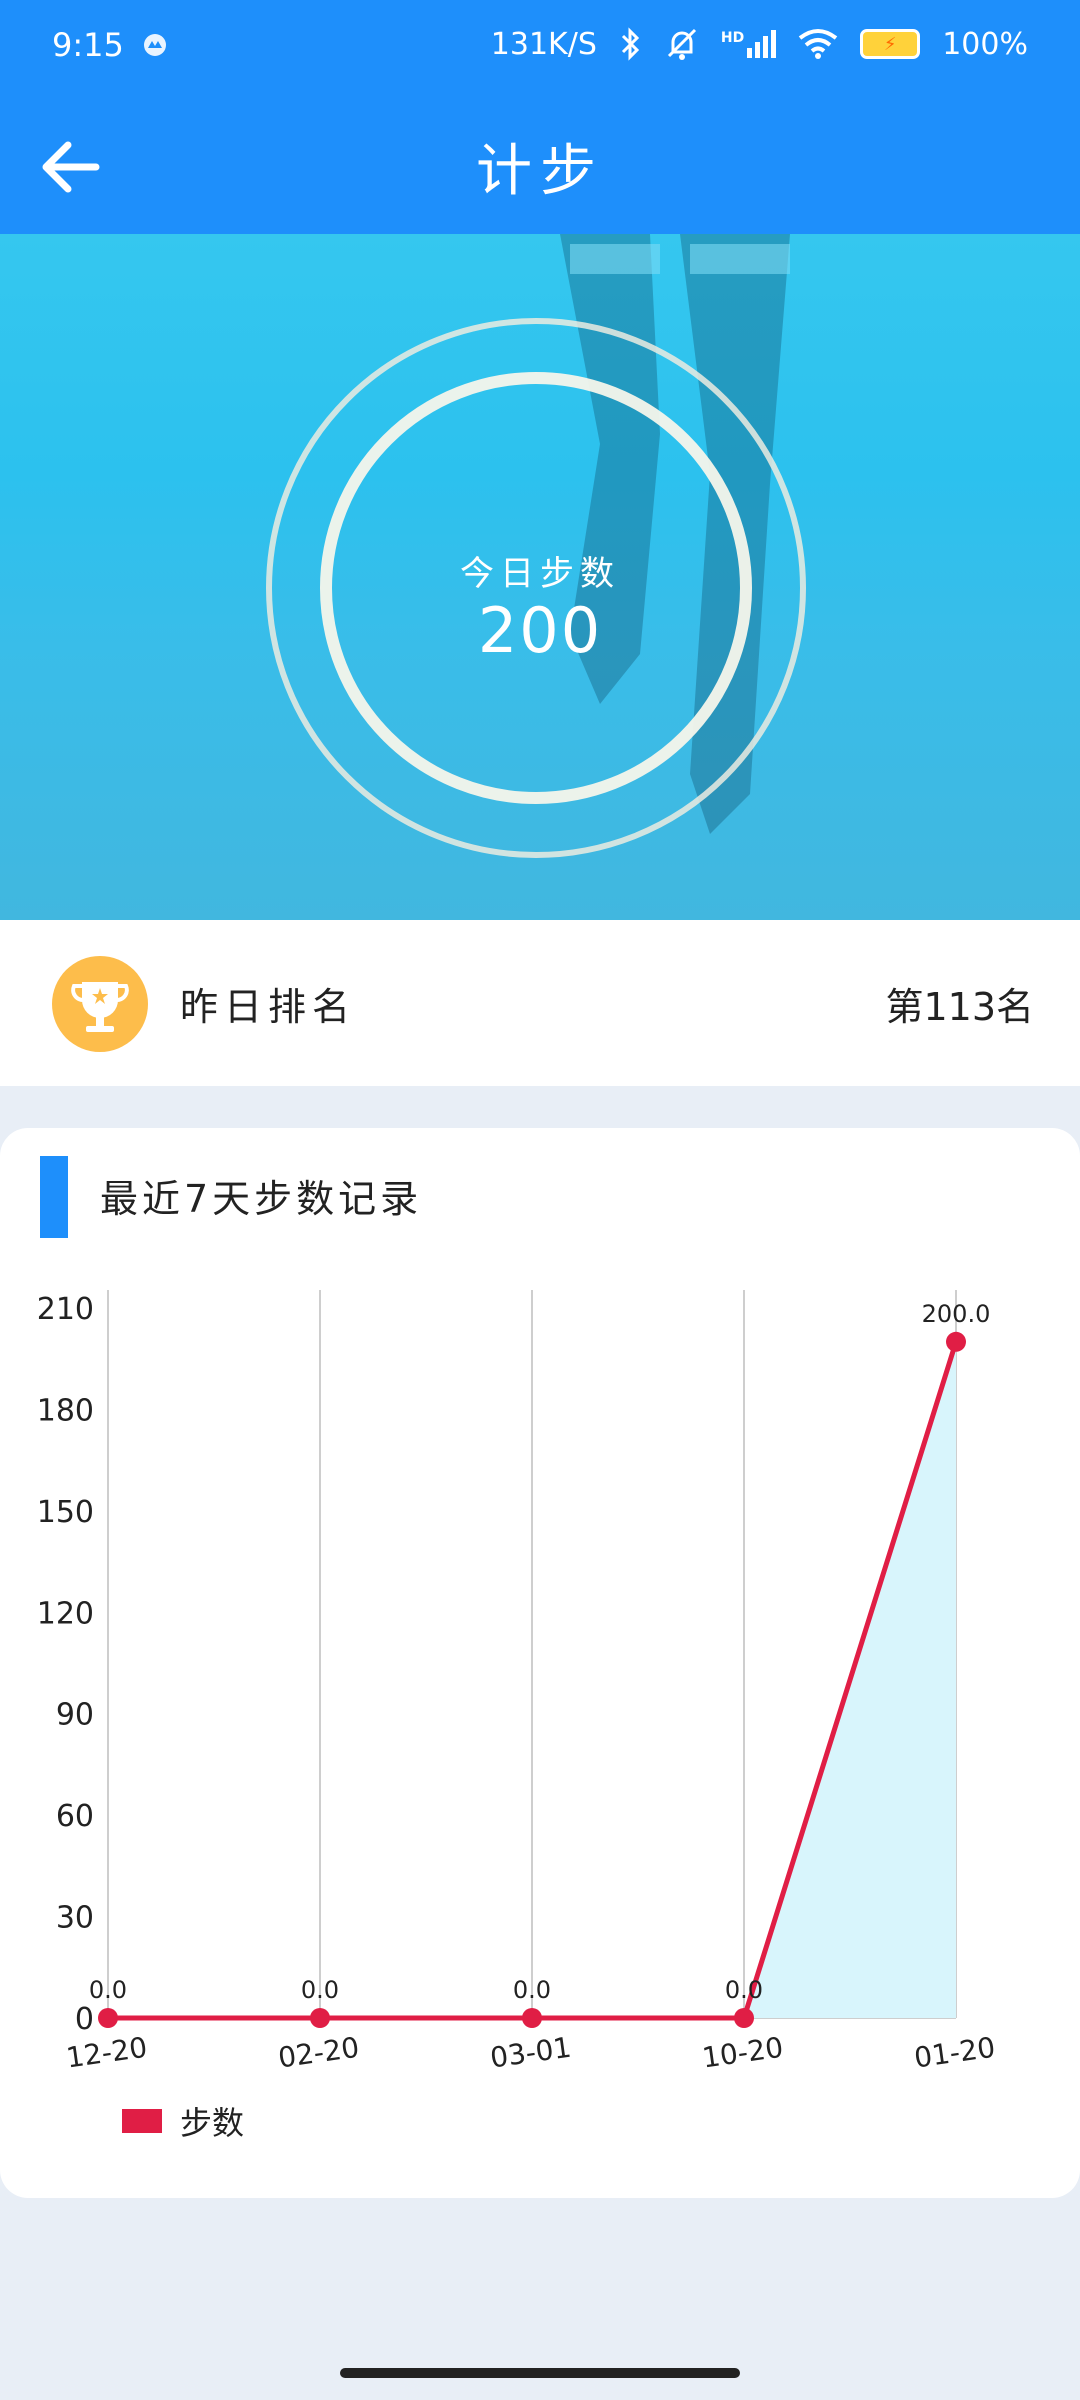 The height and width of the screenshot is (2400, 1080). Describe the element at coordinates (681, 44) in the screenshot. I see `mute-bell-icon` at that location.